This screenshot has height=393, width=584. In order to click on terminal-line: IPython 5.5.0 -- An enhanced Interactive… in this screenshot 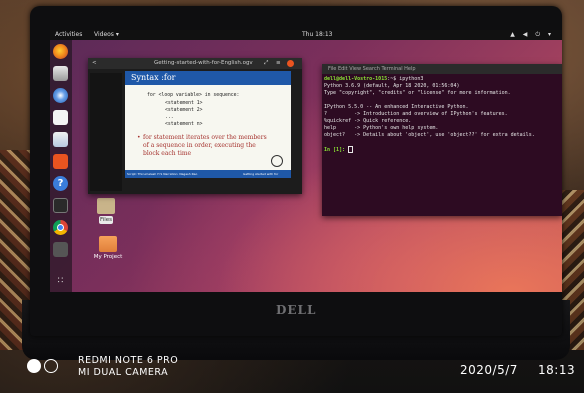, I will do `click(396, 107)`.